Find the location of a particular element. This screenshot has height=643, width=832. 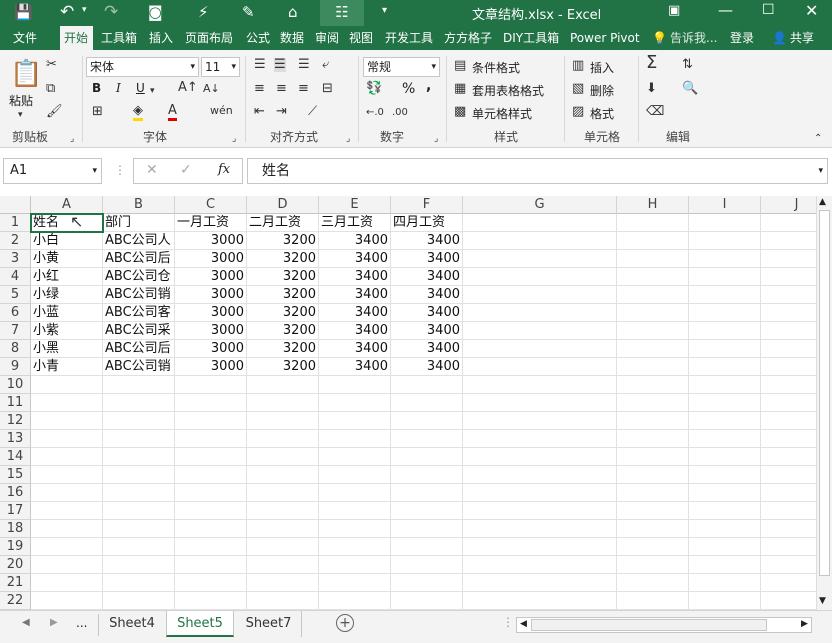

cell-b9: ABC公司销 is located at coordinates (139, 367).